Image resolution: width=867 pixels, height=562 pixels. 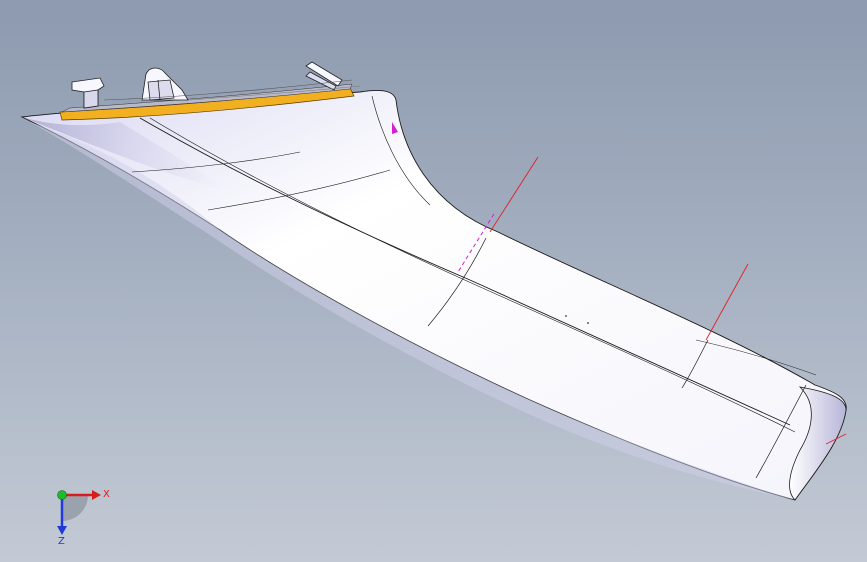 I want to click on mounting-clip-middle, so click(x=165, y=84).